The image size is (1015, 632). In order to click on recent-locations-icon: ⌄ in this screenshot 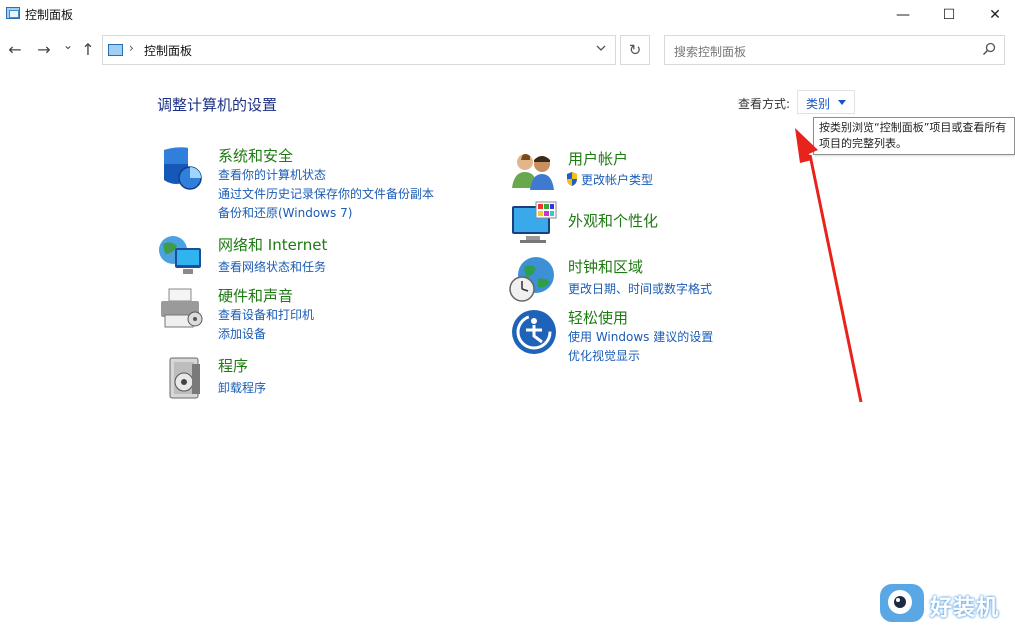, I will do `click(68, 45)`.